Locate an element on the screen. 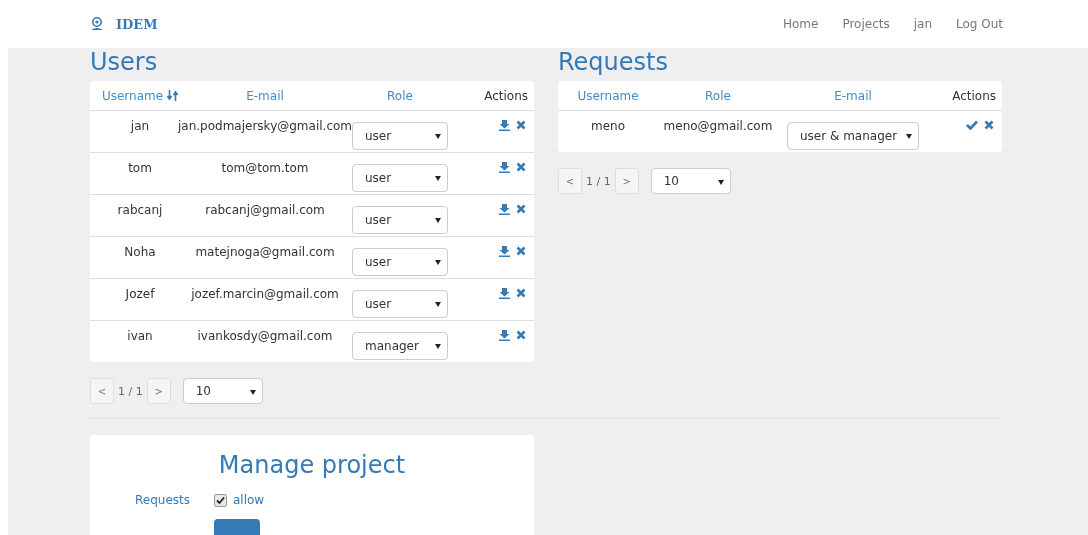 The height and width of the screenshot is (535, 1088). nav-link: jan is located at coordinates (922, 24).